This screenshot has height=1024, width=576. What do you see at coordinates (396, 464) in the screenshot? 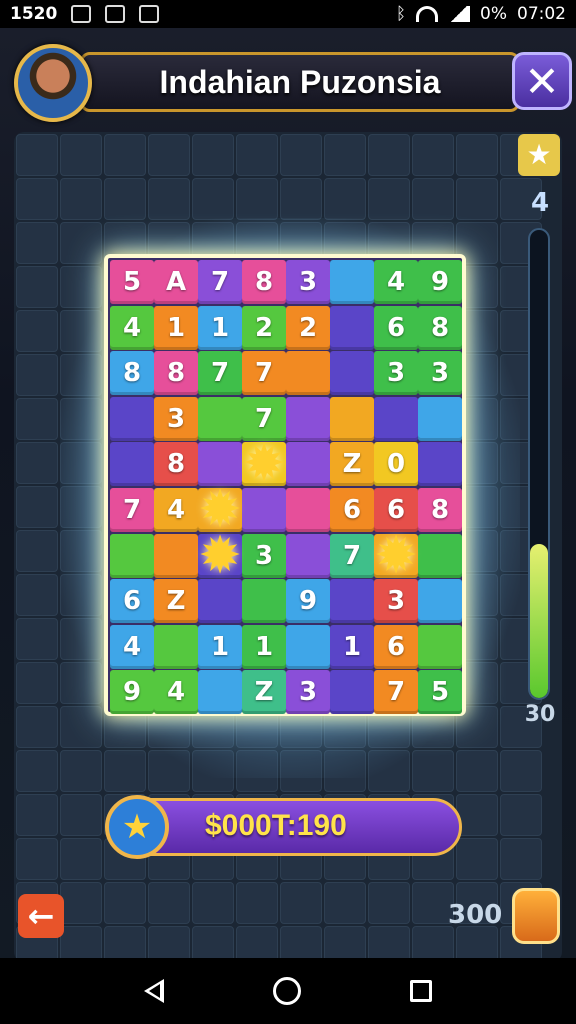
I see `board-tile: 0` at bounding box center [396, 464].